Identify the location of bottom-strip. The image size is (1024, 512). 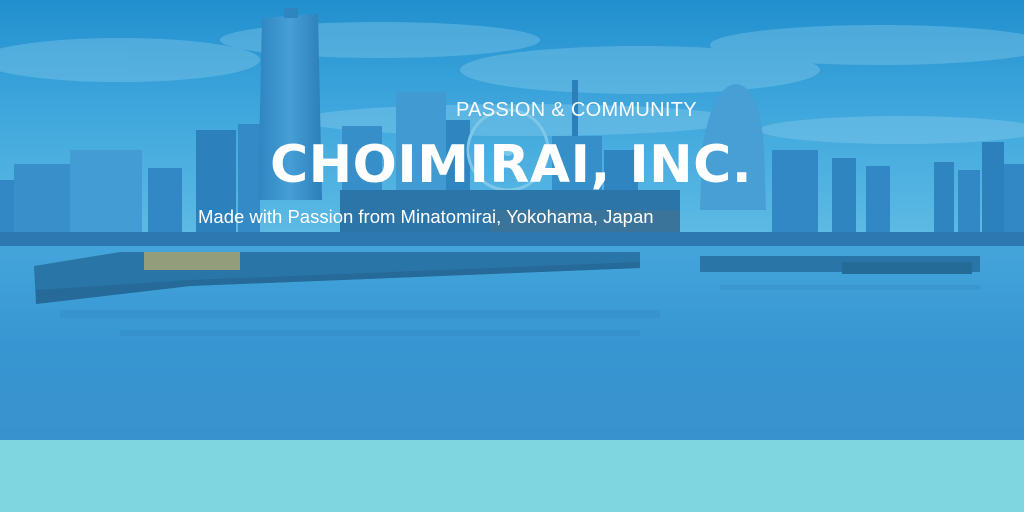
(512, 476).